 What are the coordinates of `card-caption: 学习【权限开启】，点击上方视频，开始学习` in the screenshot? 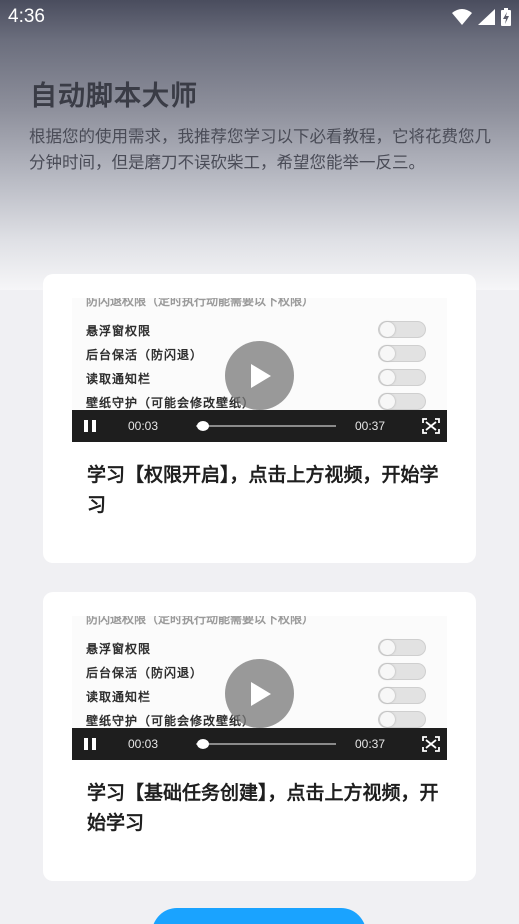 It's located at (263, 490).